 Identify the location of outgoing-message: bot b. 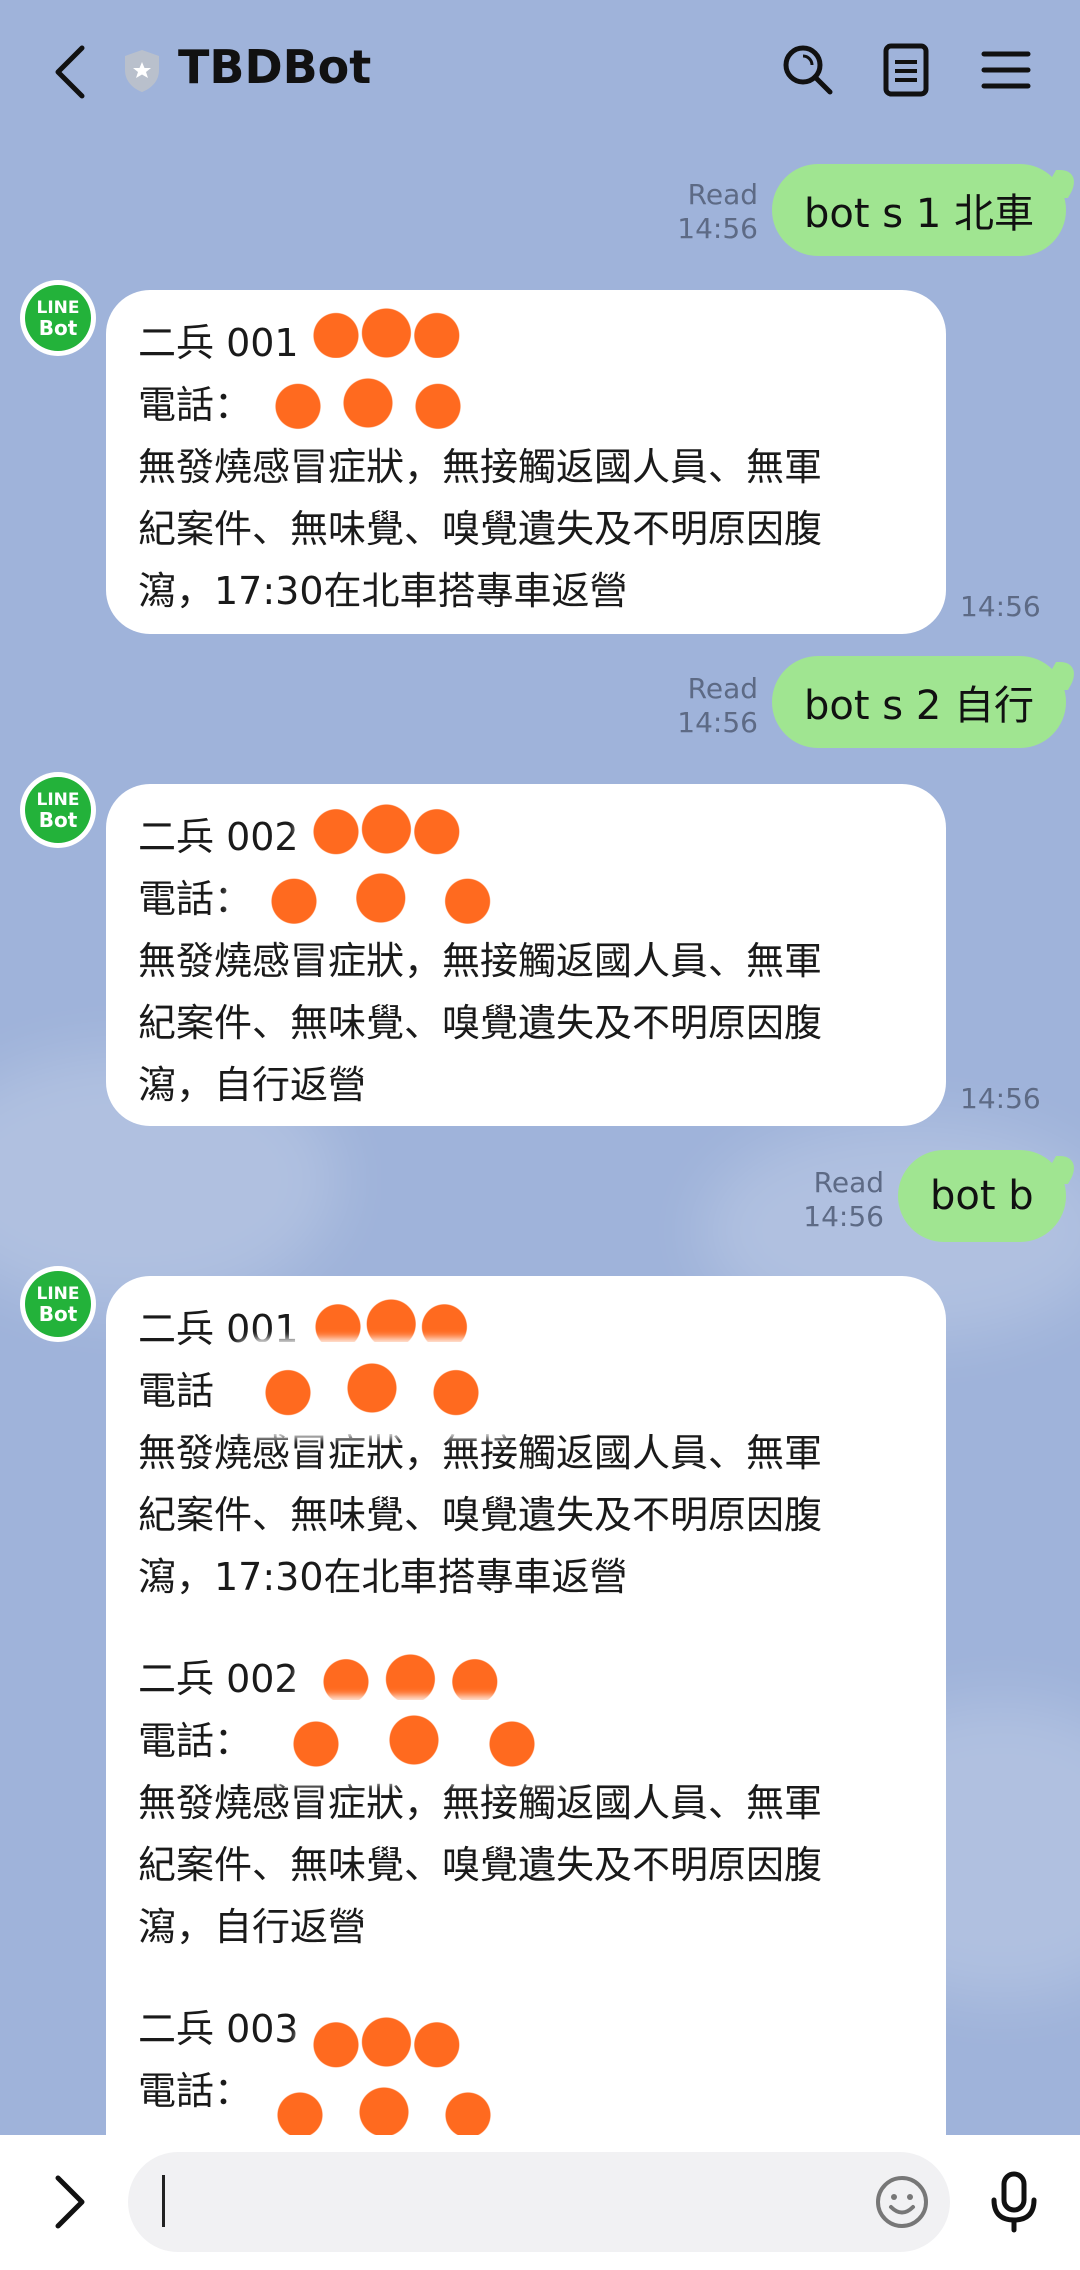
(982, 1196).